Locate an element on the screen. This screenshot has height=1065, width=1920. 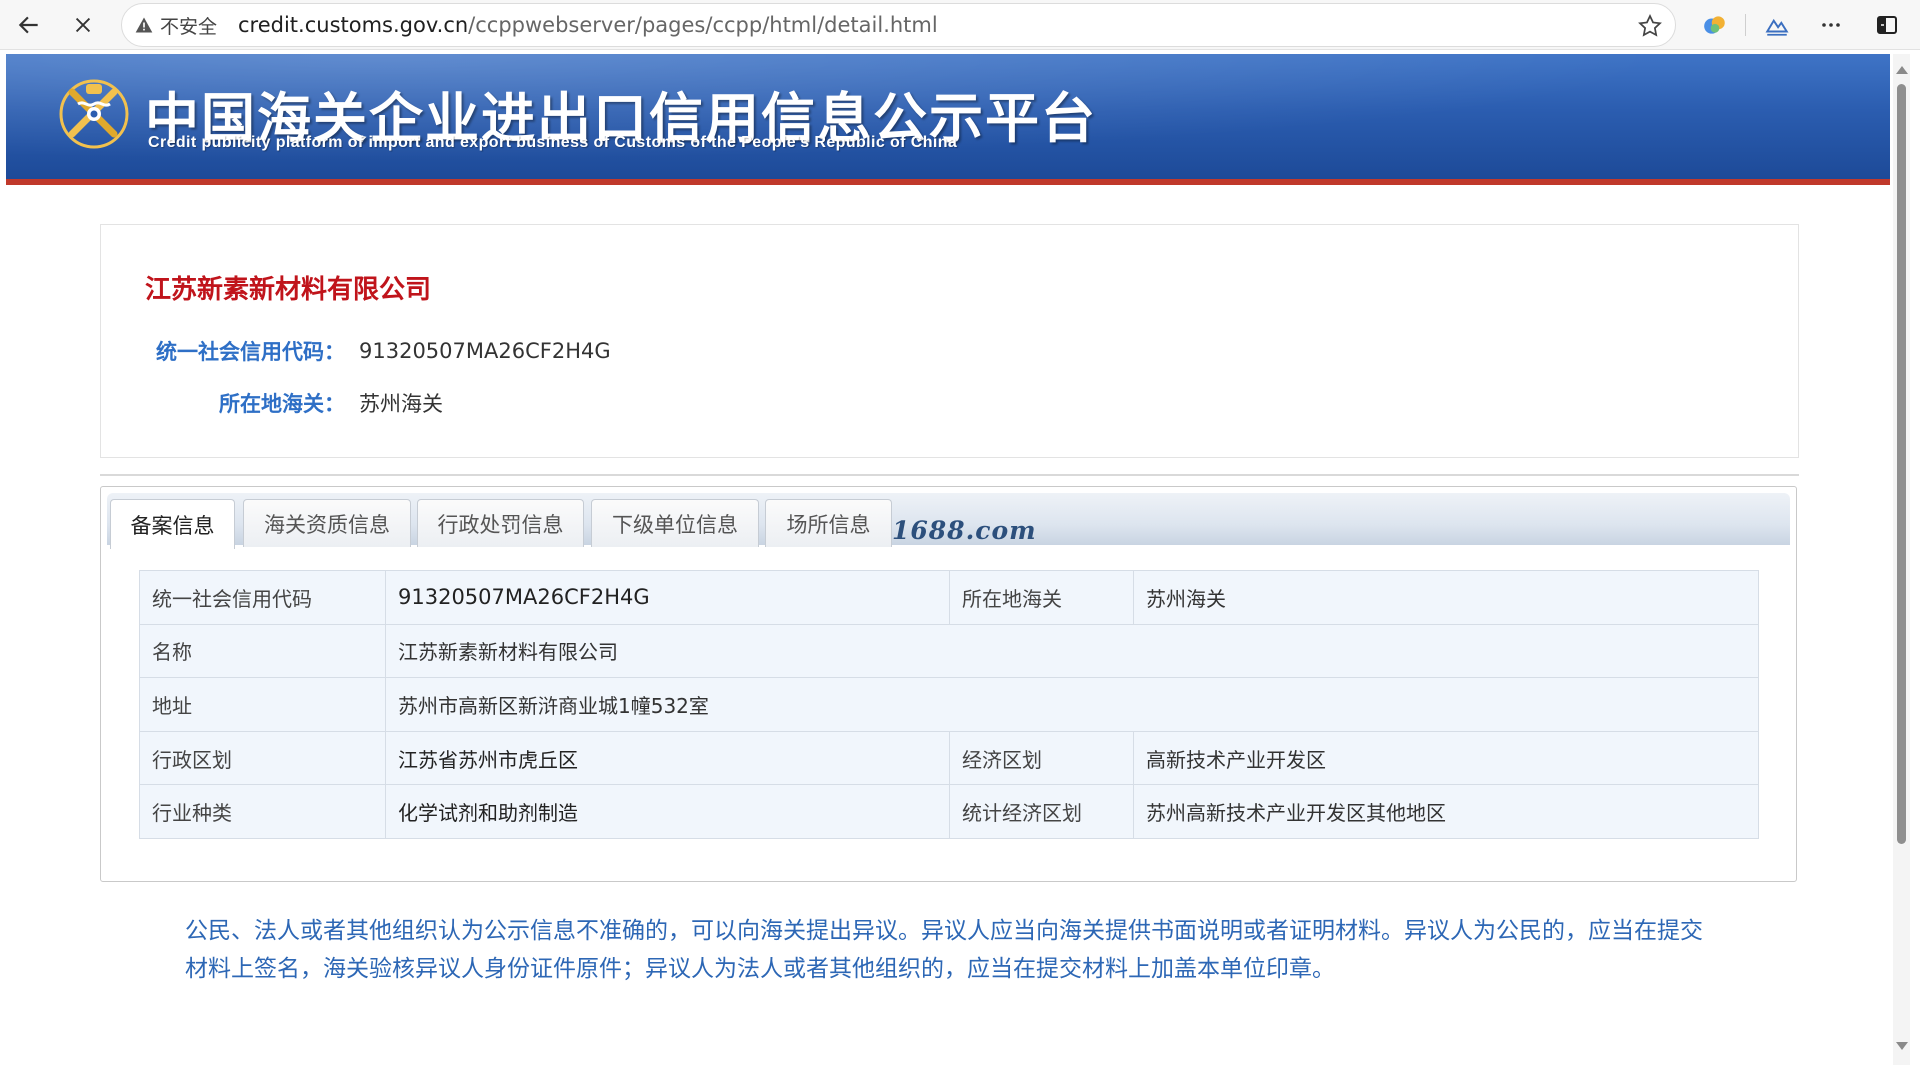
warning-icon is located at coordinates (144, 25).